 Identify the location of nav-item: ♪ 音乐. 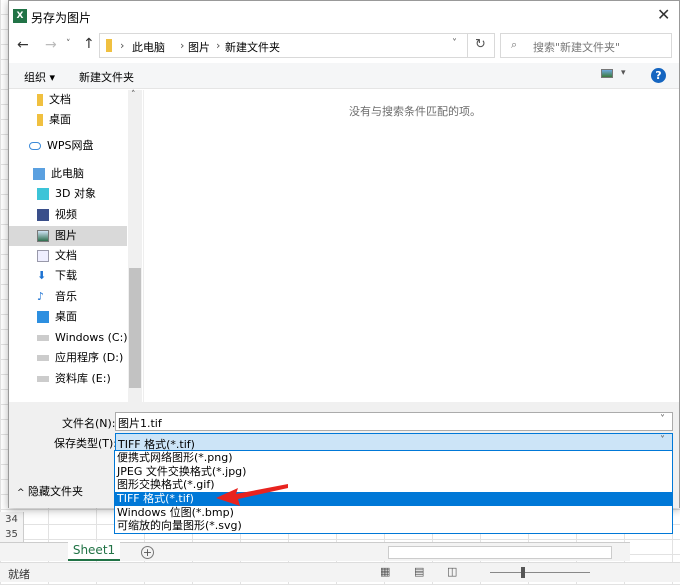
(68, 297).